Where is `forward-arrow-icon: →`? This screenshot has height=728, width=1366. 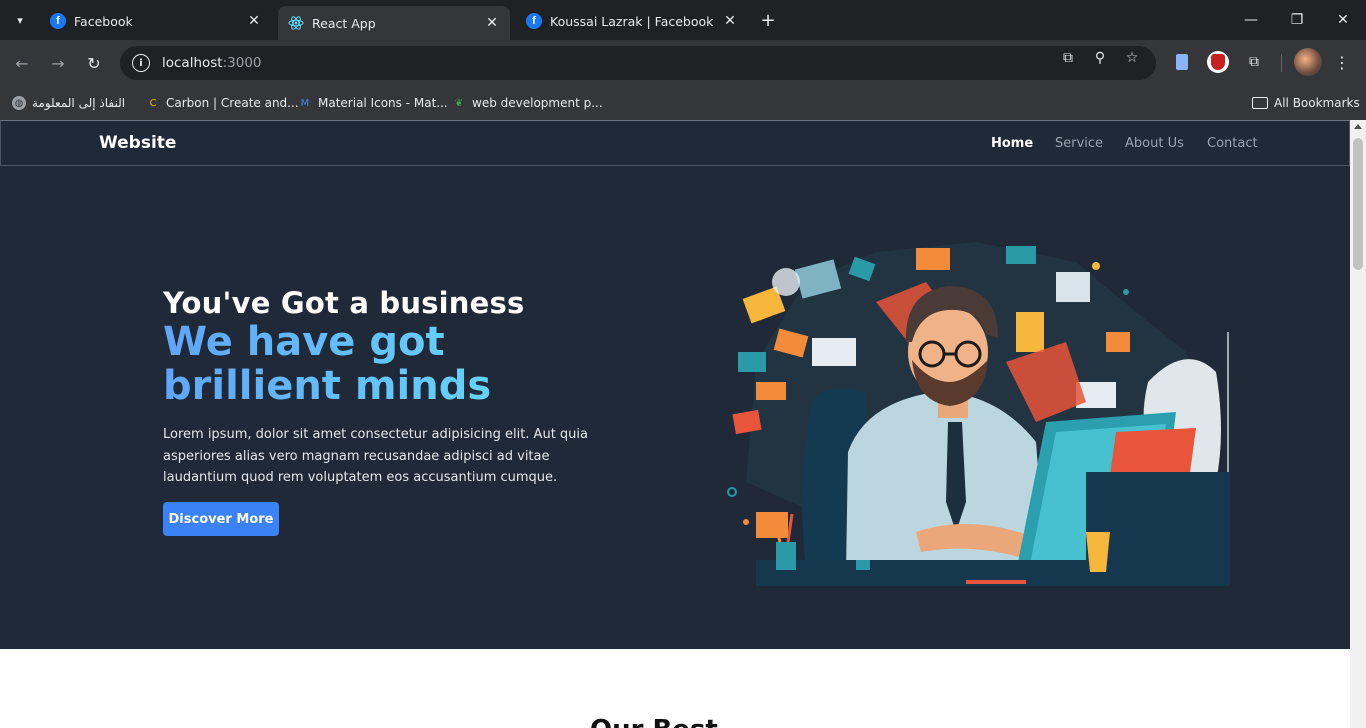
forward-arrow-icon: → is located at coordinates (58, 63).